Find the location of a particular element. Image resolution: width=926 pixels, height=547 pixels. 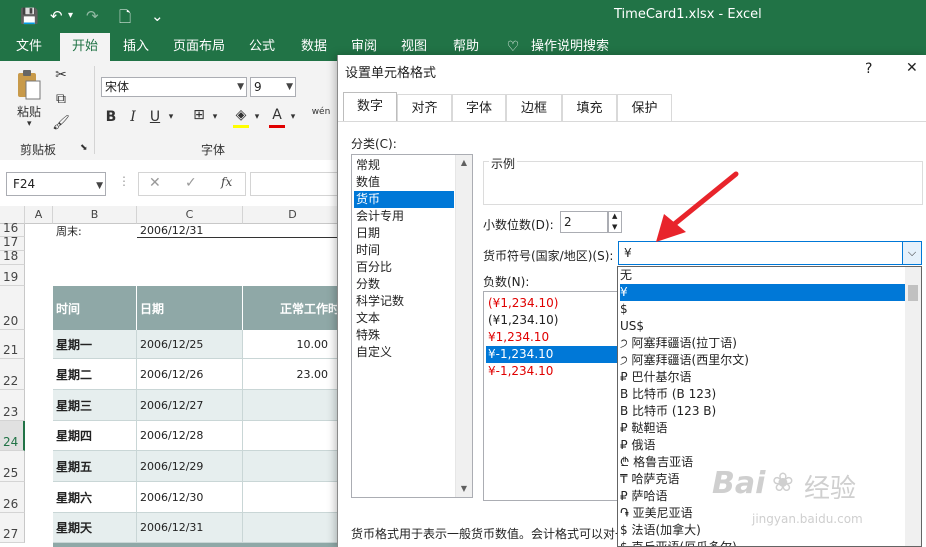

undo-icon: ↶ is located at coordinates (56, 16).